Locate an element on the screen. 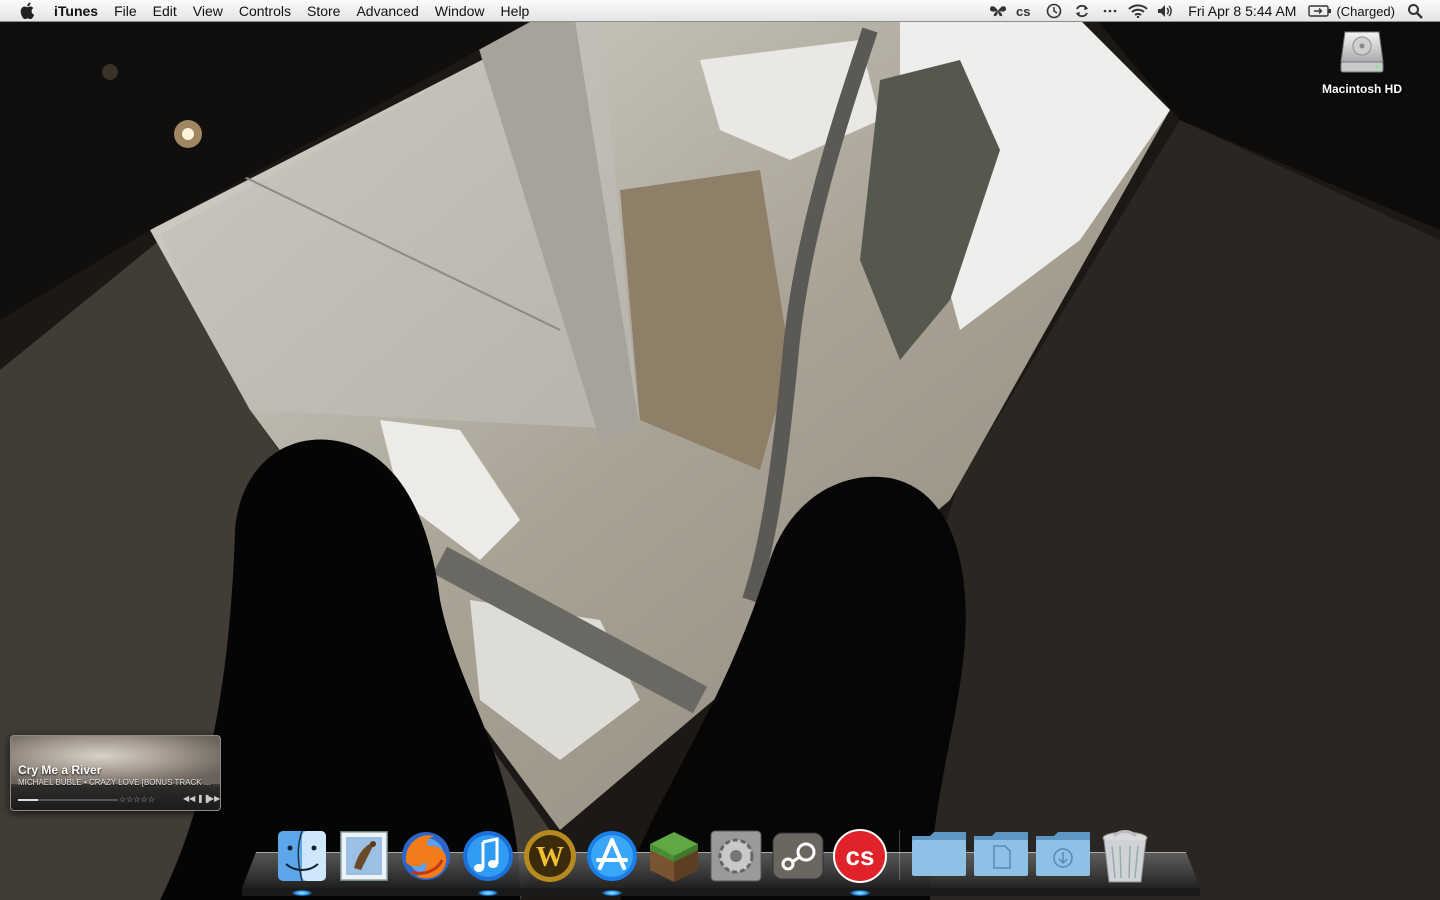 The image size is (1440, 900). track-rating: ☆☆☆☆☆ is located at coordinates (137, 799).